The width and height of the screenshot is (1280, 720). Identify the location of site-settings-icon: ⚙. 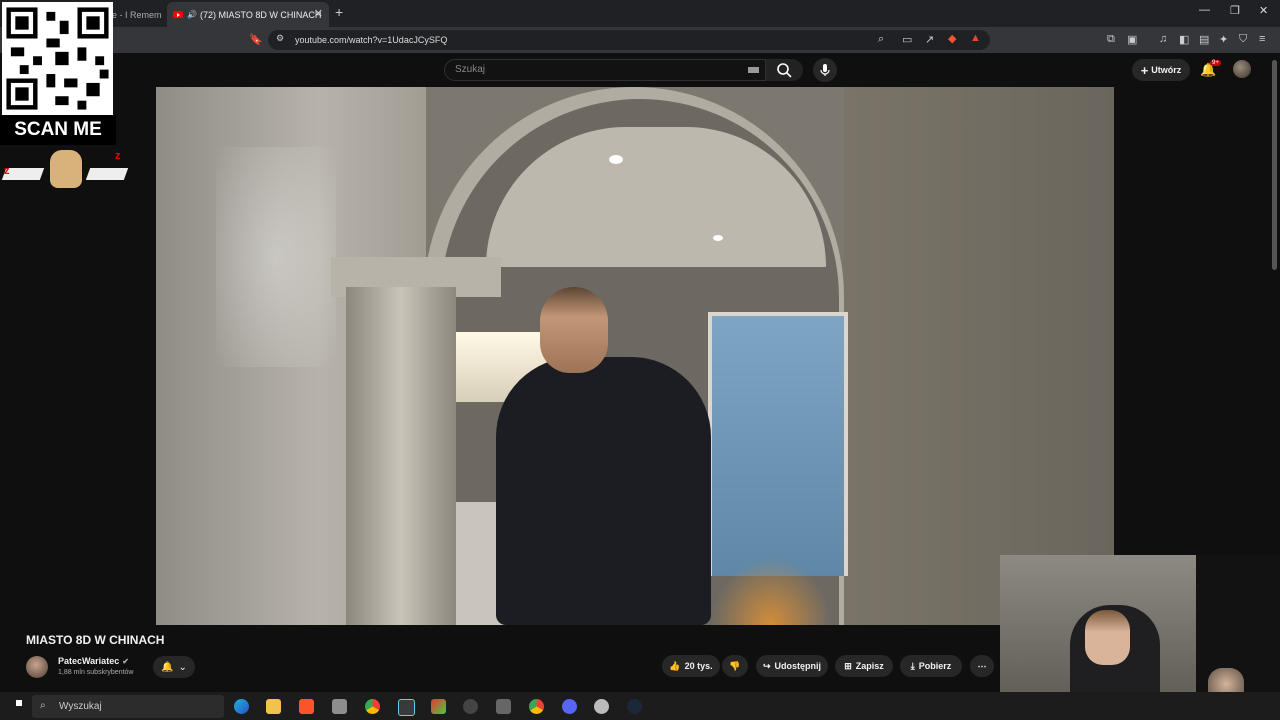
(280, 38).